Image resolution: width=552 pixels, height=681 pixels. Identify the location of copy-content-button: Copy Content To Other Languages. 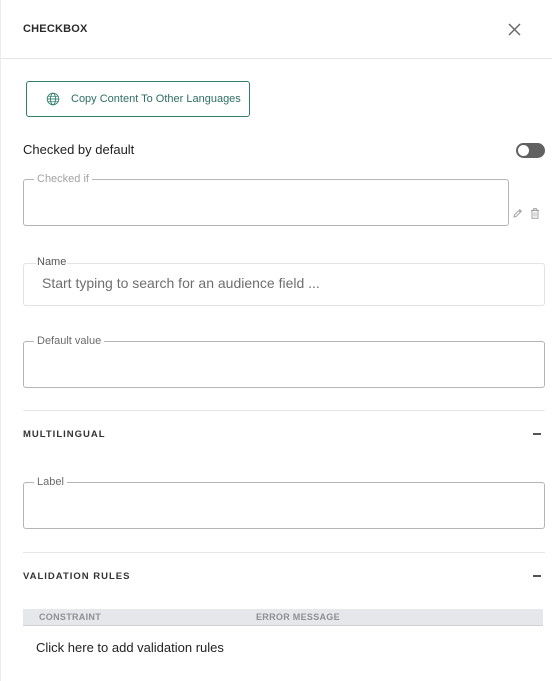
(138, 99).